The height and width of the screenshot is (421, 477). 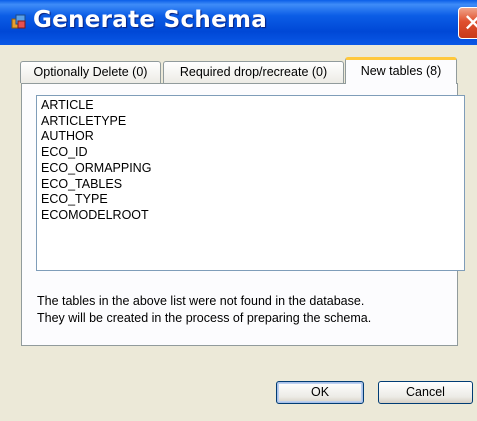 I want to click on title-bar: Generate Schema ✕, so click(x=238, y=22).